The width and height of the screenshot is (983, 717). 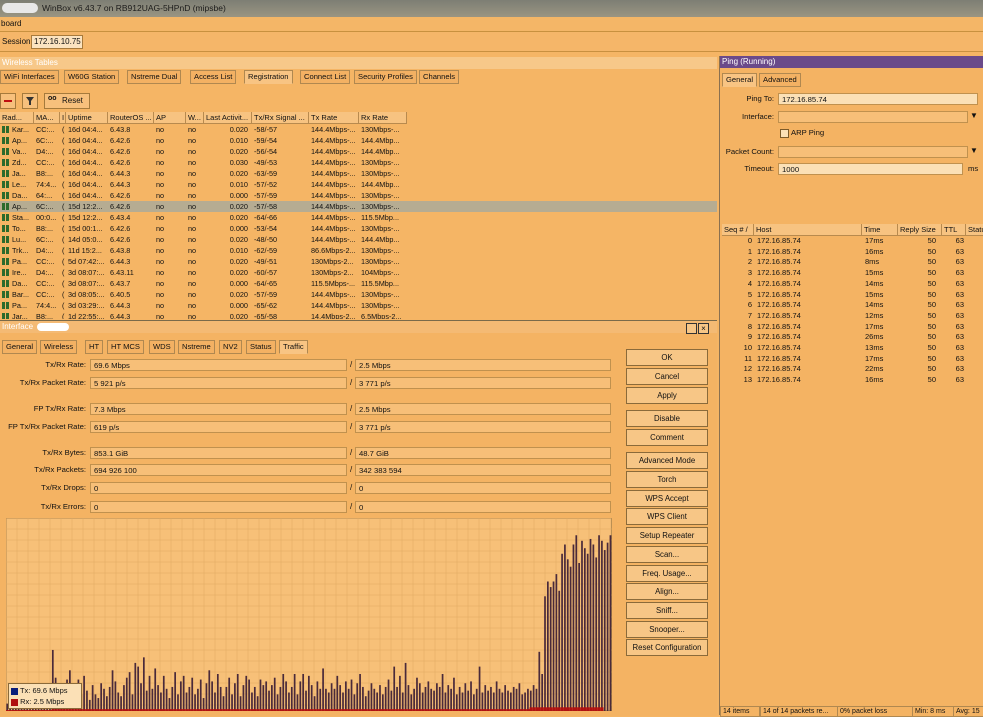 I want to click on column-header-uptime: Uptime, so click(x=87, y=118).